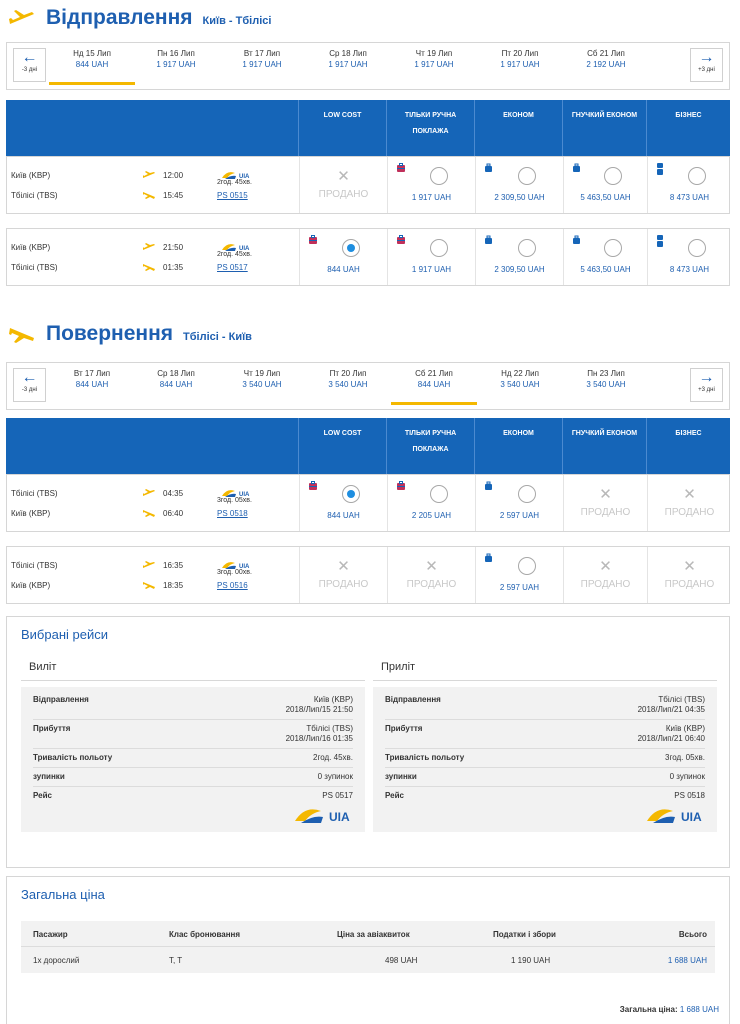  What do you see at coordinates (50, 934) in the screenshot?
I see `price-column-header: Пасажир` at bounding box center [50, 934].